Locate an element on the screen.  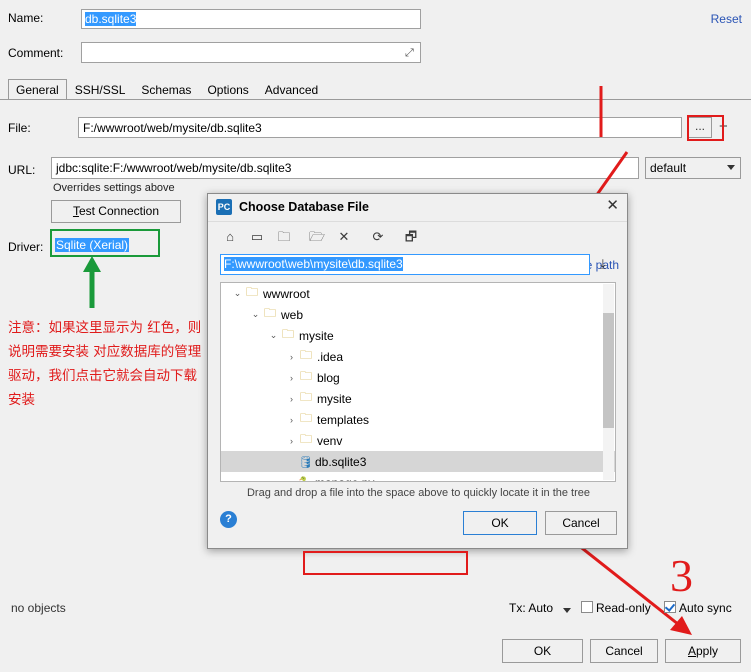
home-icon: ⌂ is located at coordinates (230, 237).